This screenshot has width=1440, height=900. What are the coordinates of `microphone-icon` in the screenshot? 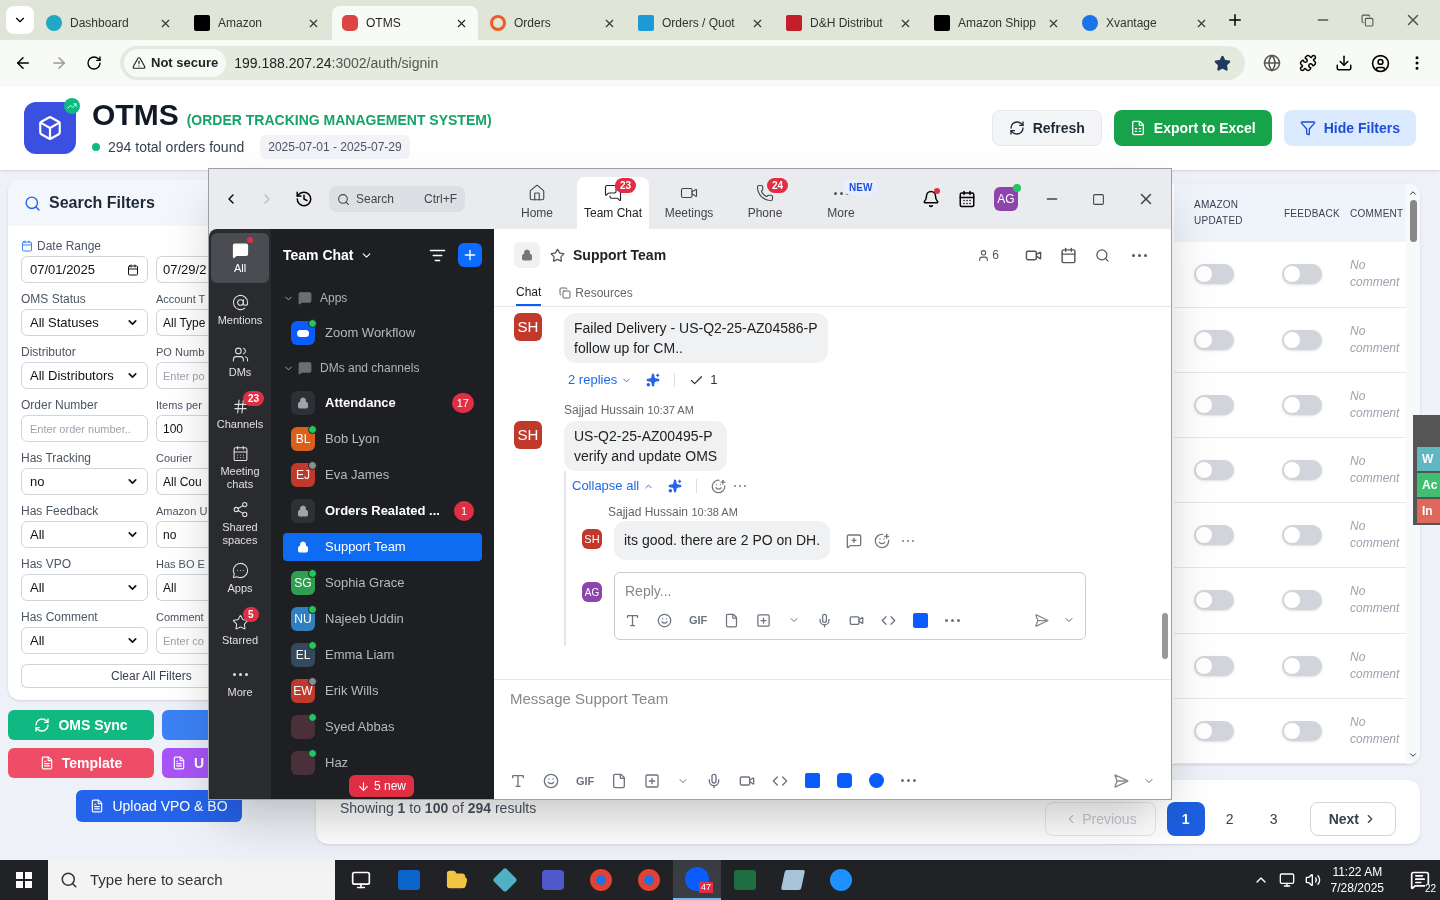 It's located at (825, 620).